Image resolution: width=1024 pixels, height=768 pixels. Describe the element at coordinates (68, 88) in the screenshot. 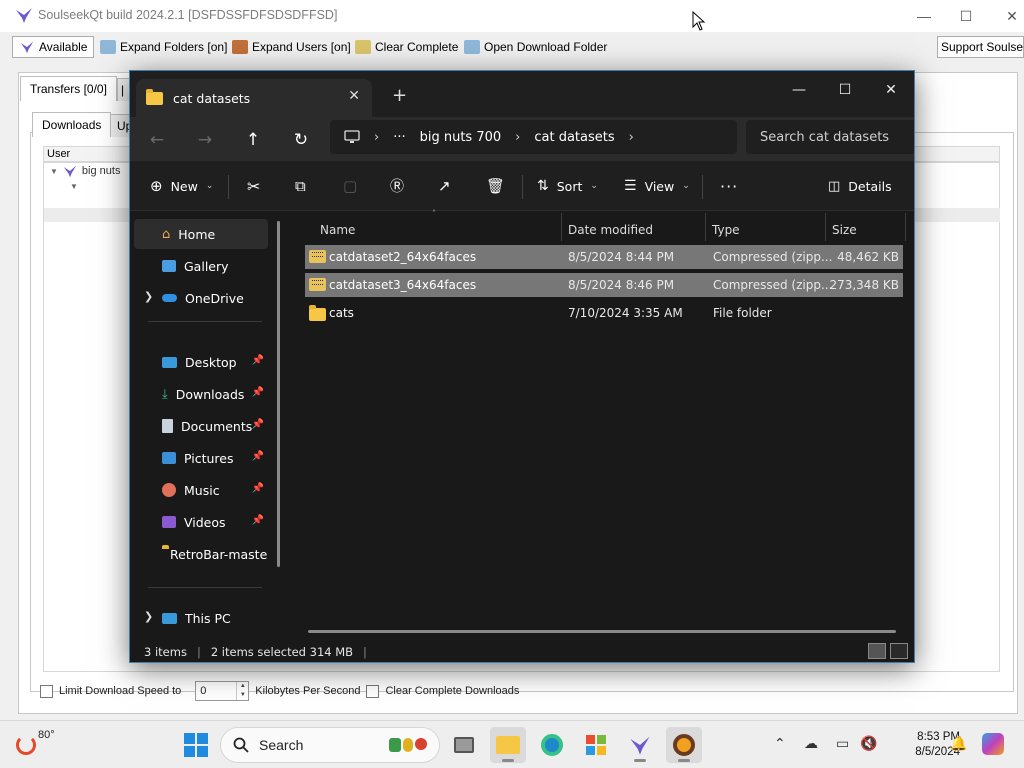

I see `tab-transfers: Transfers [0/0]` at that location.